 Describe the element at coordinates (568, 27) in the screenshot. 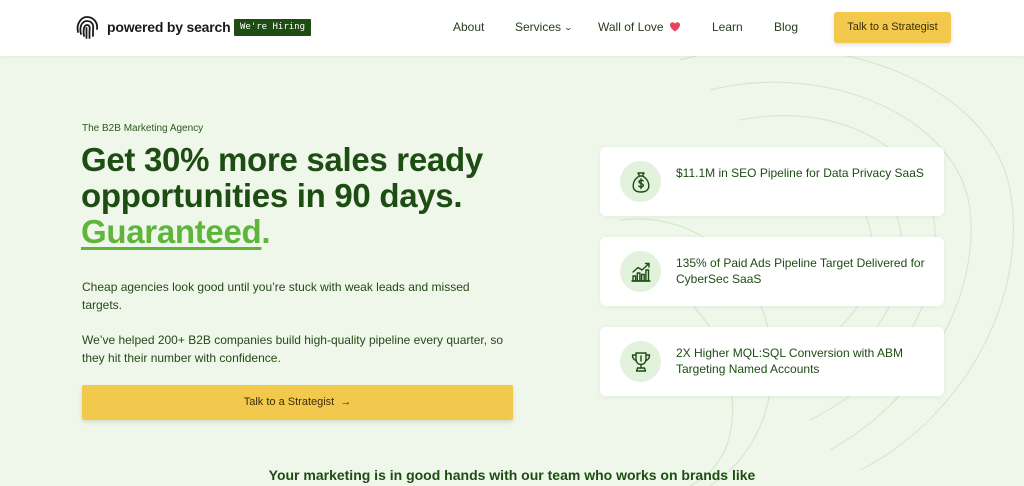

I see `chevron-down-icon: ⌄` at that location.